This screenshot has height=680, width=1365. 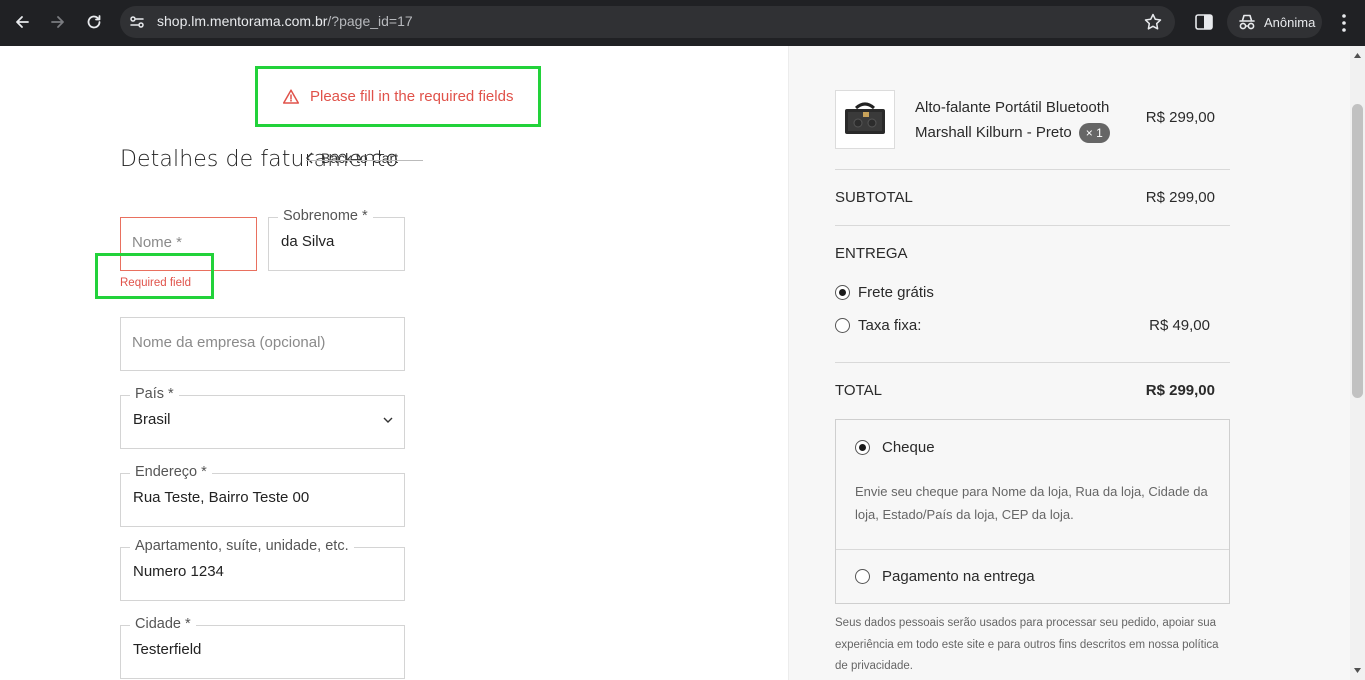 I want to click on product-price: R$ 299,00, so click(x=1180, y=117).